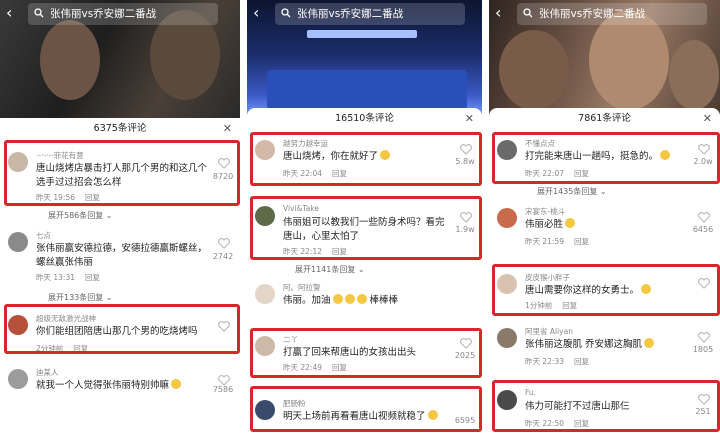 The image size is (720, 436). I want to click on comment-text: 打完能来唐山一趟吗，挺急的。, so click(606, 157).